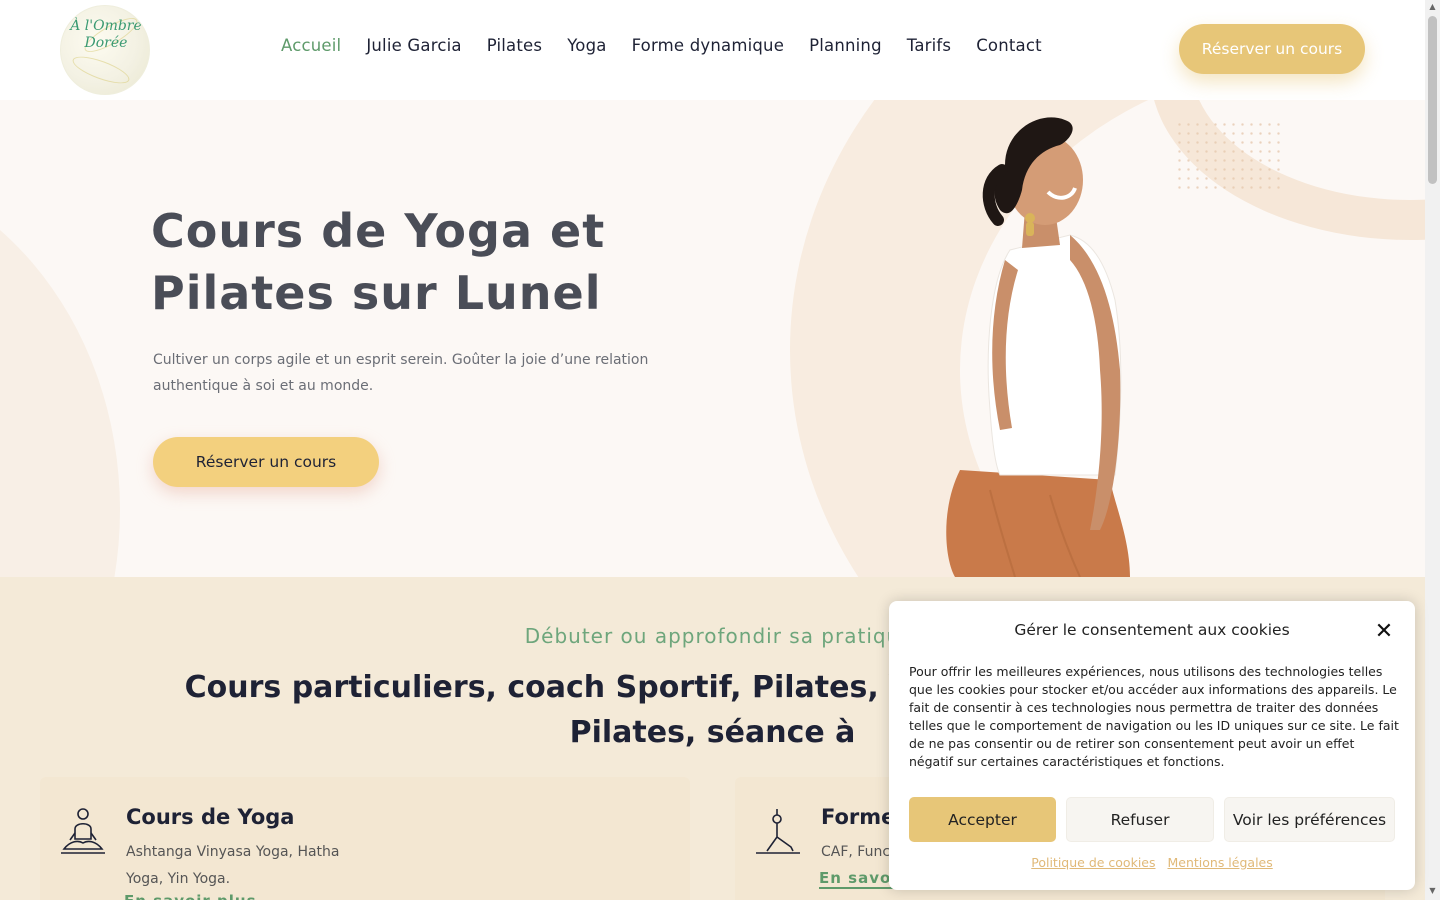 The height and width of the screenshot is (900, 1440). What do you see at coordinates (858, 817) in the screenshot?
I see `card-title: Forme` at bounding box center [858, 817].